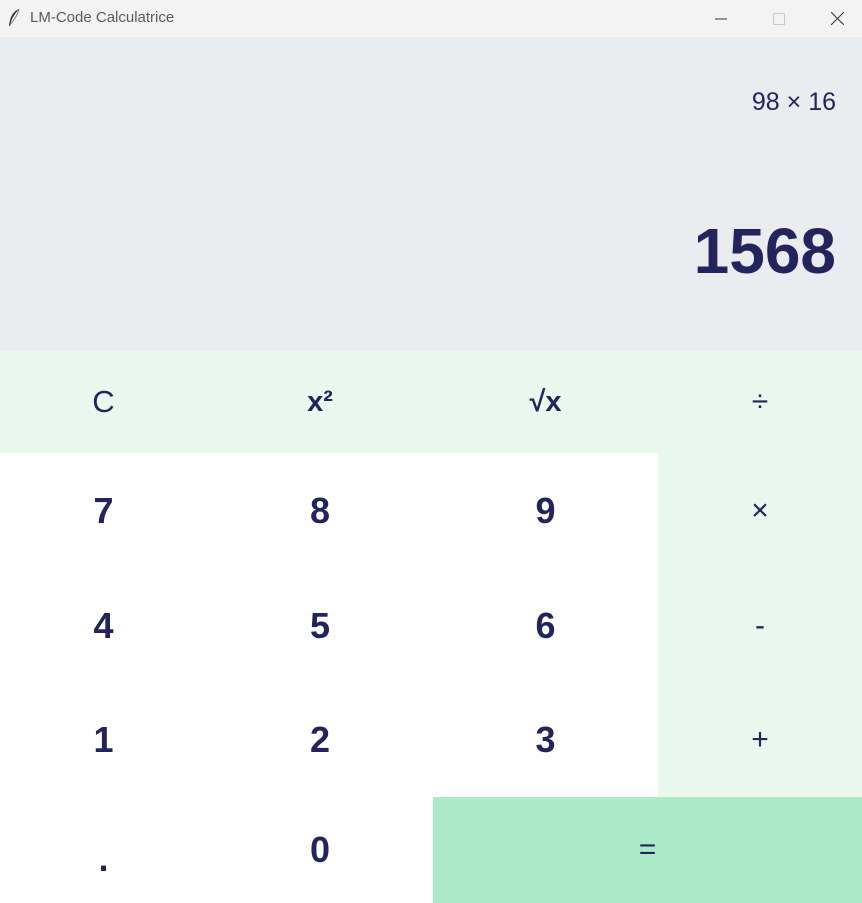  Describe the element at coordinates (103, 740) in the screenshot. I see `digit-1-button: 1` at that location.